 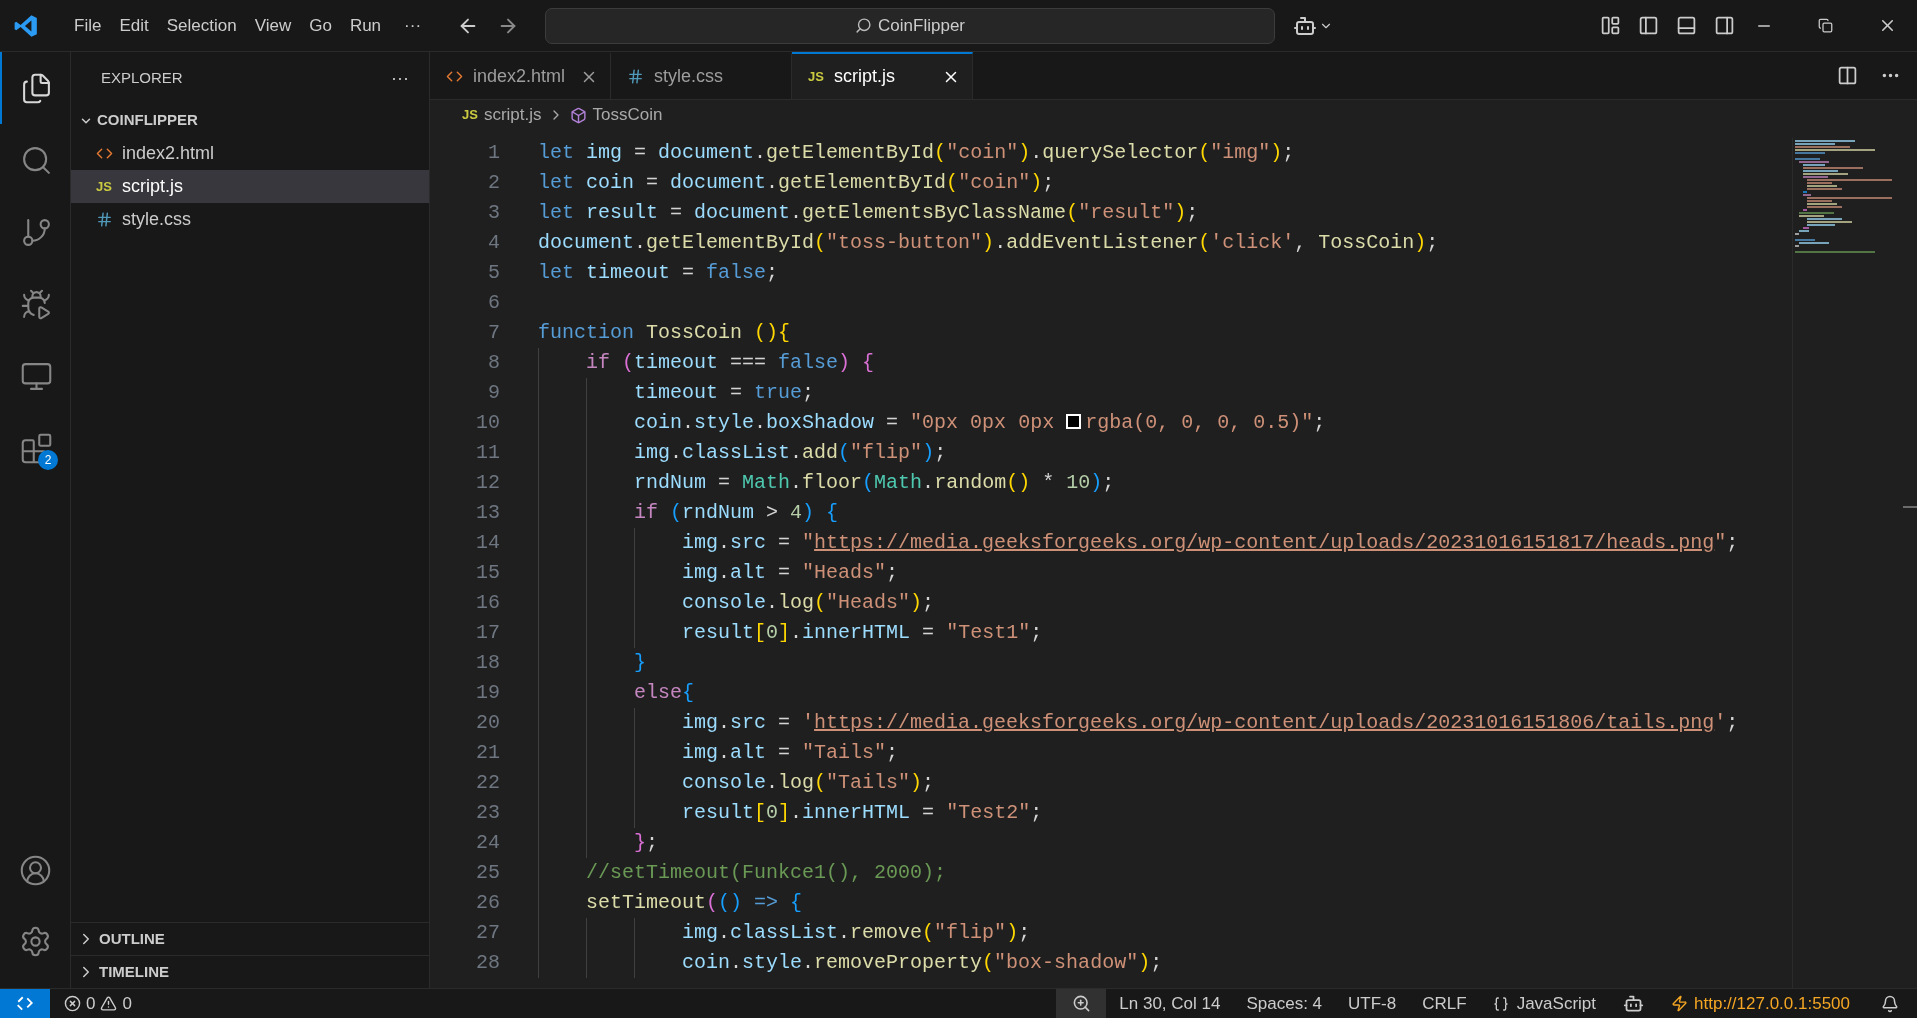 I want to click on line-number: 10, so click(x=487, y=423).